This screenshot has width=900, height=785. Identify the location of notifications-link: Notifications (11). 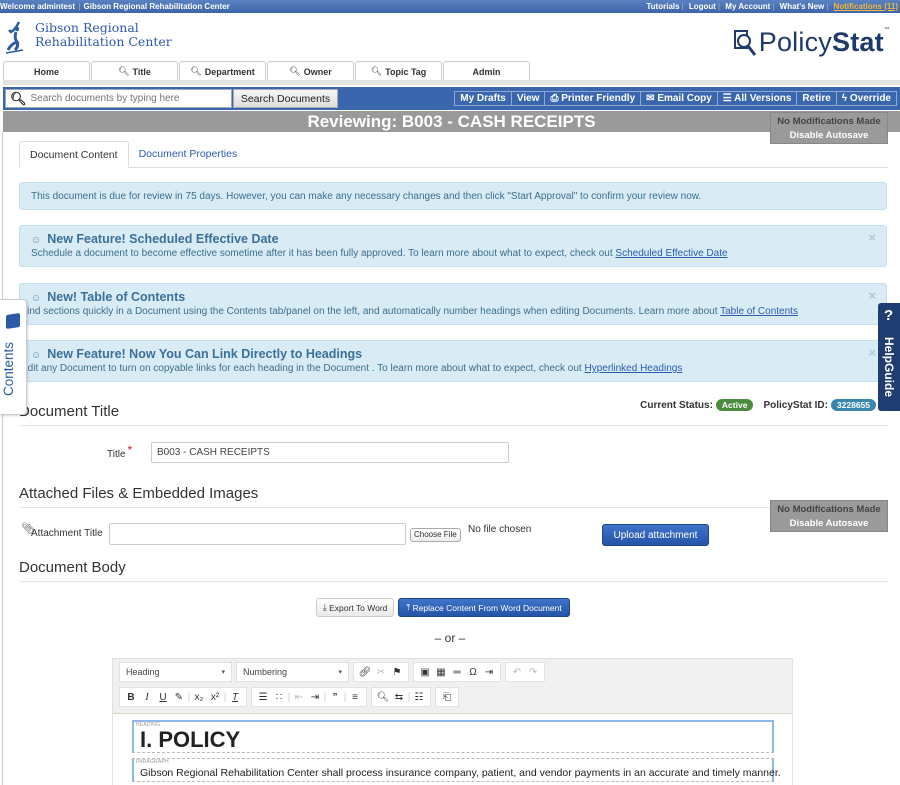
(866, 6).